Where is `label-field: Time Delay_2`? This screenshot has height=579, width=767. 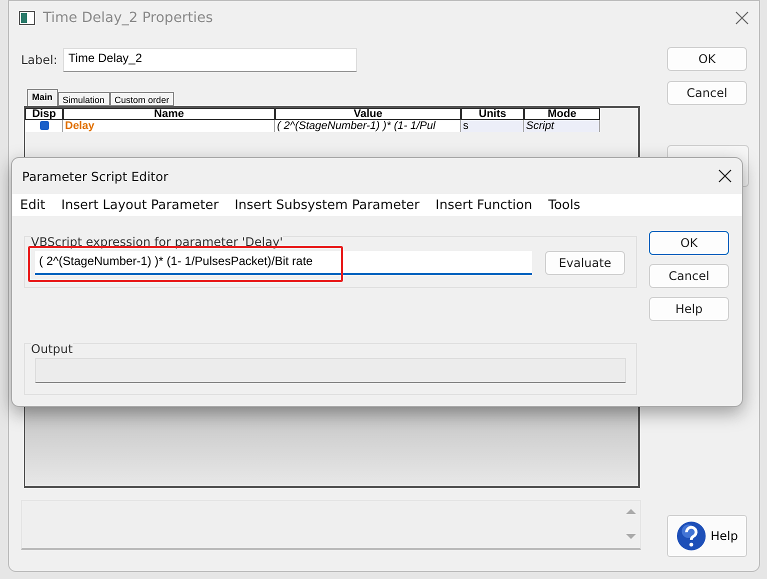
label-field: Time Delay_2 is located at coordinates (210, 60).